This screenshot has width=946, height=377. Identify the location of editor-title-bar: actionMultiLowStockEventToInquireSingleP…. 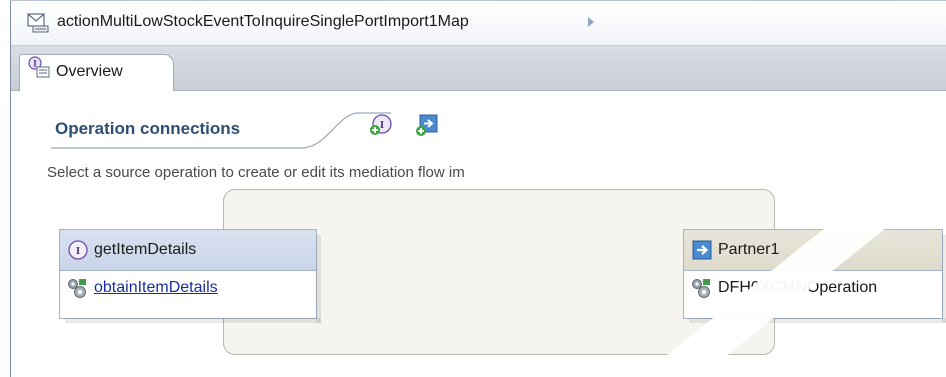
(478, 23).